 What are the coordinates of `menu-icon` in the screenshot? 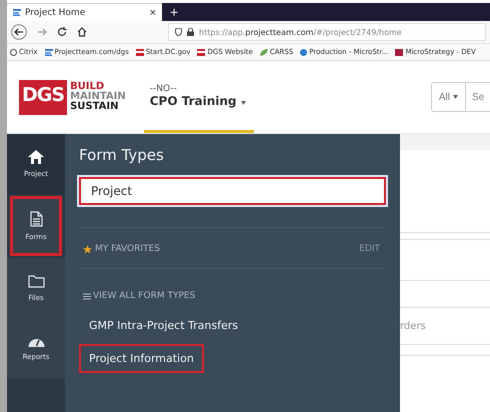 It's located at (87, 296).